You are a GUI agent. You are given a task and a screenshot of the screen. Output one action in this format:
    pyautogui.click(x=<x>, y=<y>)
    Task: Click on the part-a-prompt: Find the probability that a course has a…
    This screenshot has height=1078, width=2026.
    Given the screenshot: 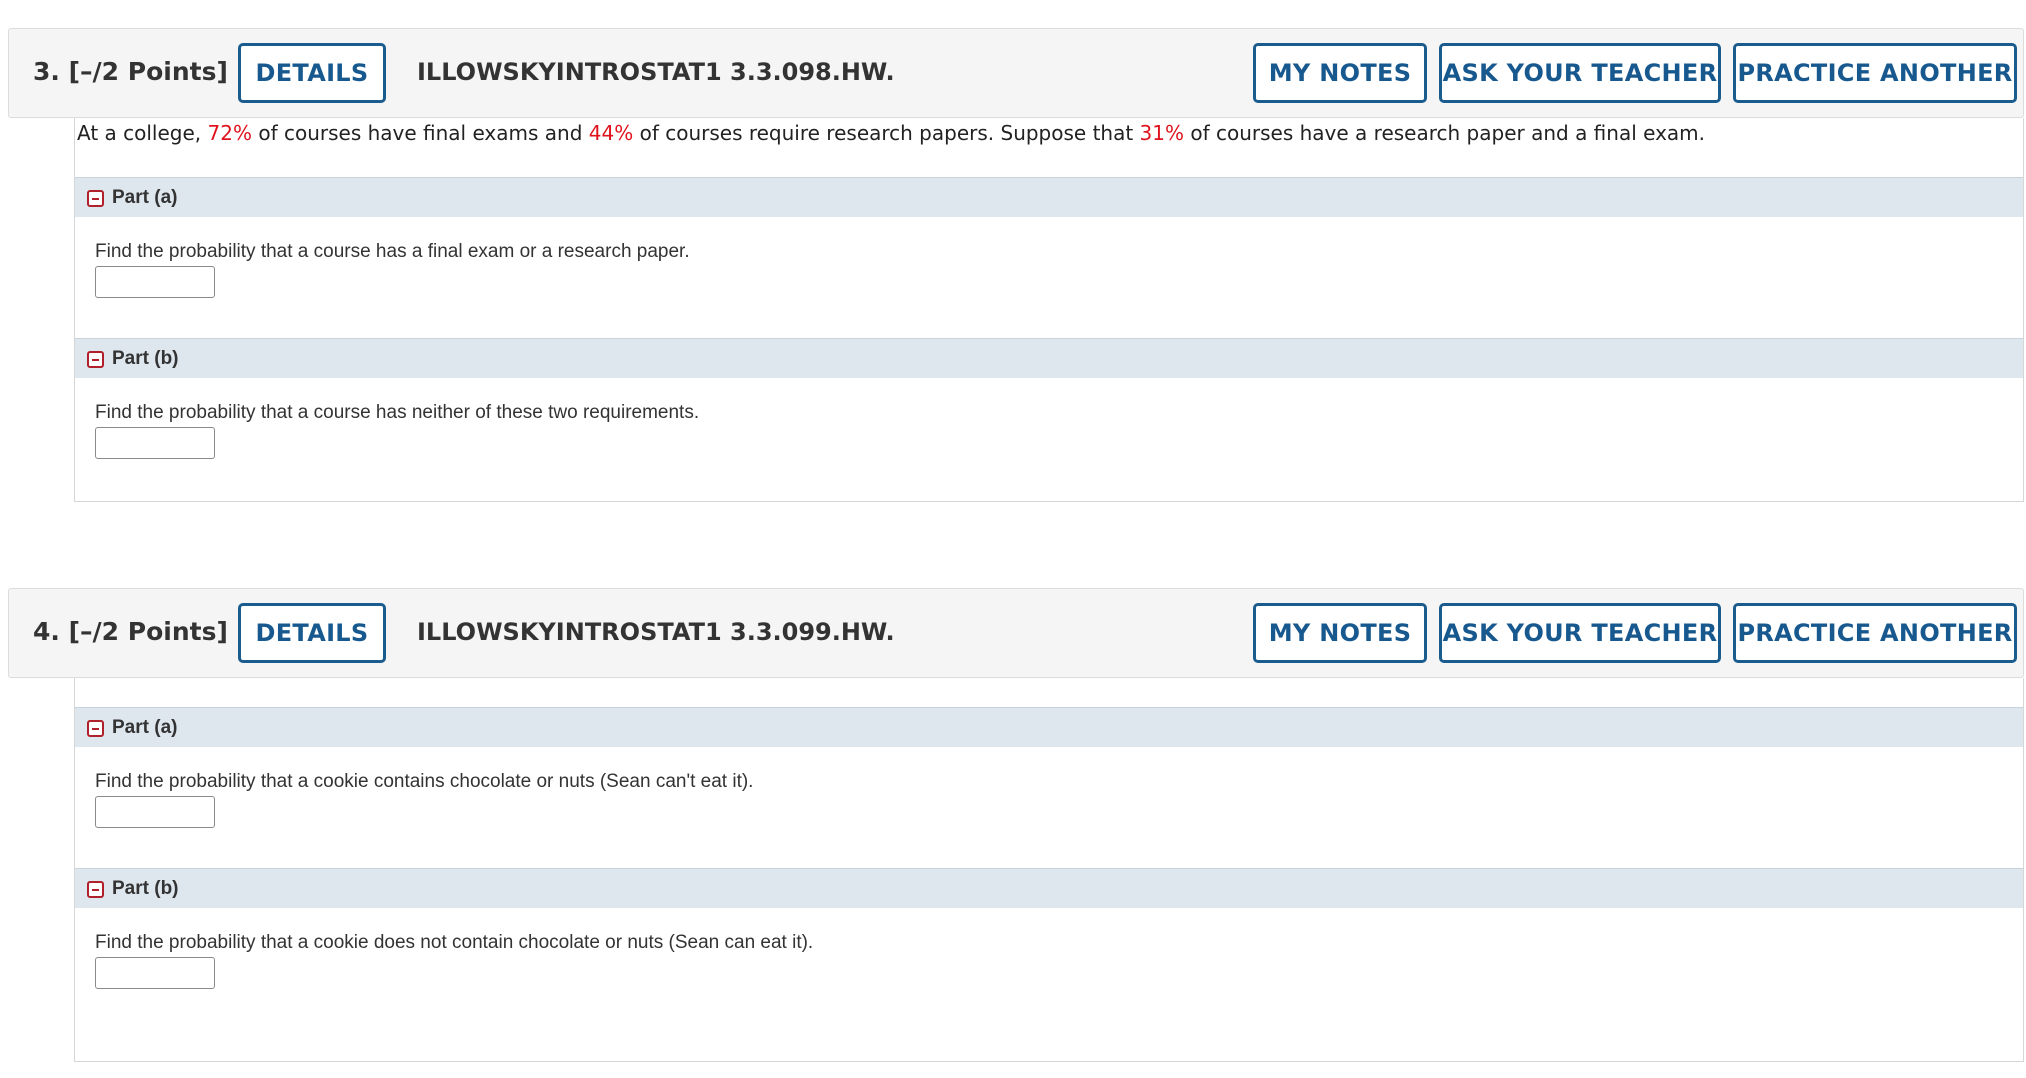 What is the action you would take?
    pyautogui.click(x=392, y=251)
    